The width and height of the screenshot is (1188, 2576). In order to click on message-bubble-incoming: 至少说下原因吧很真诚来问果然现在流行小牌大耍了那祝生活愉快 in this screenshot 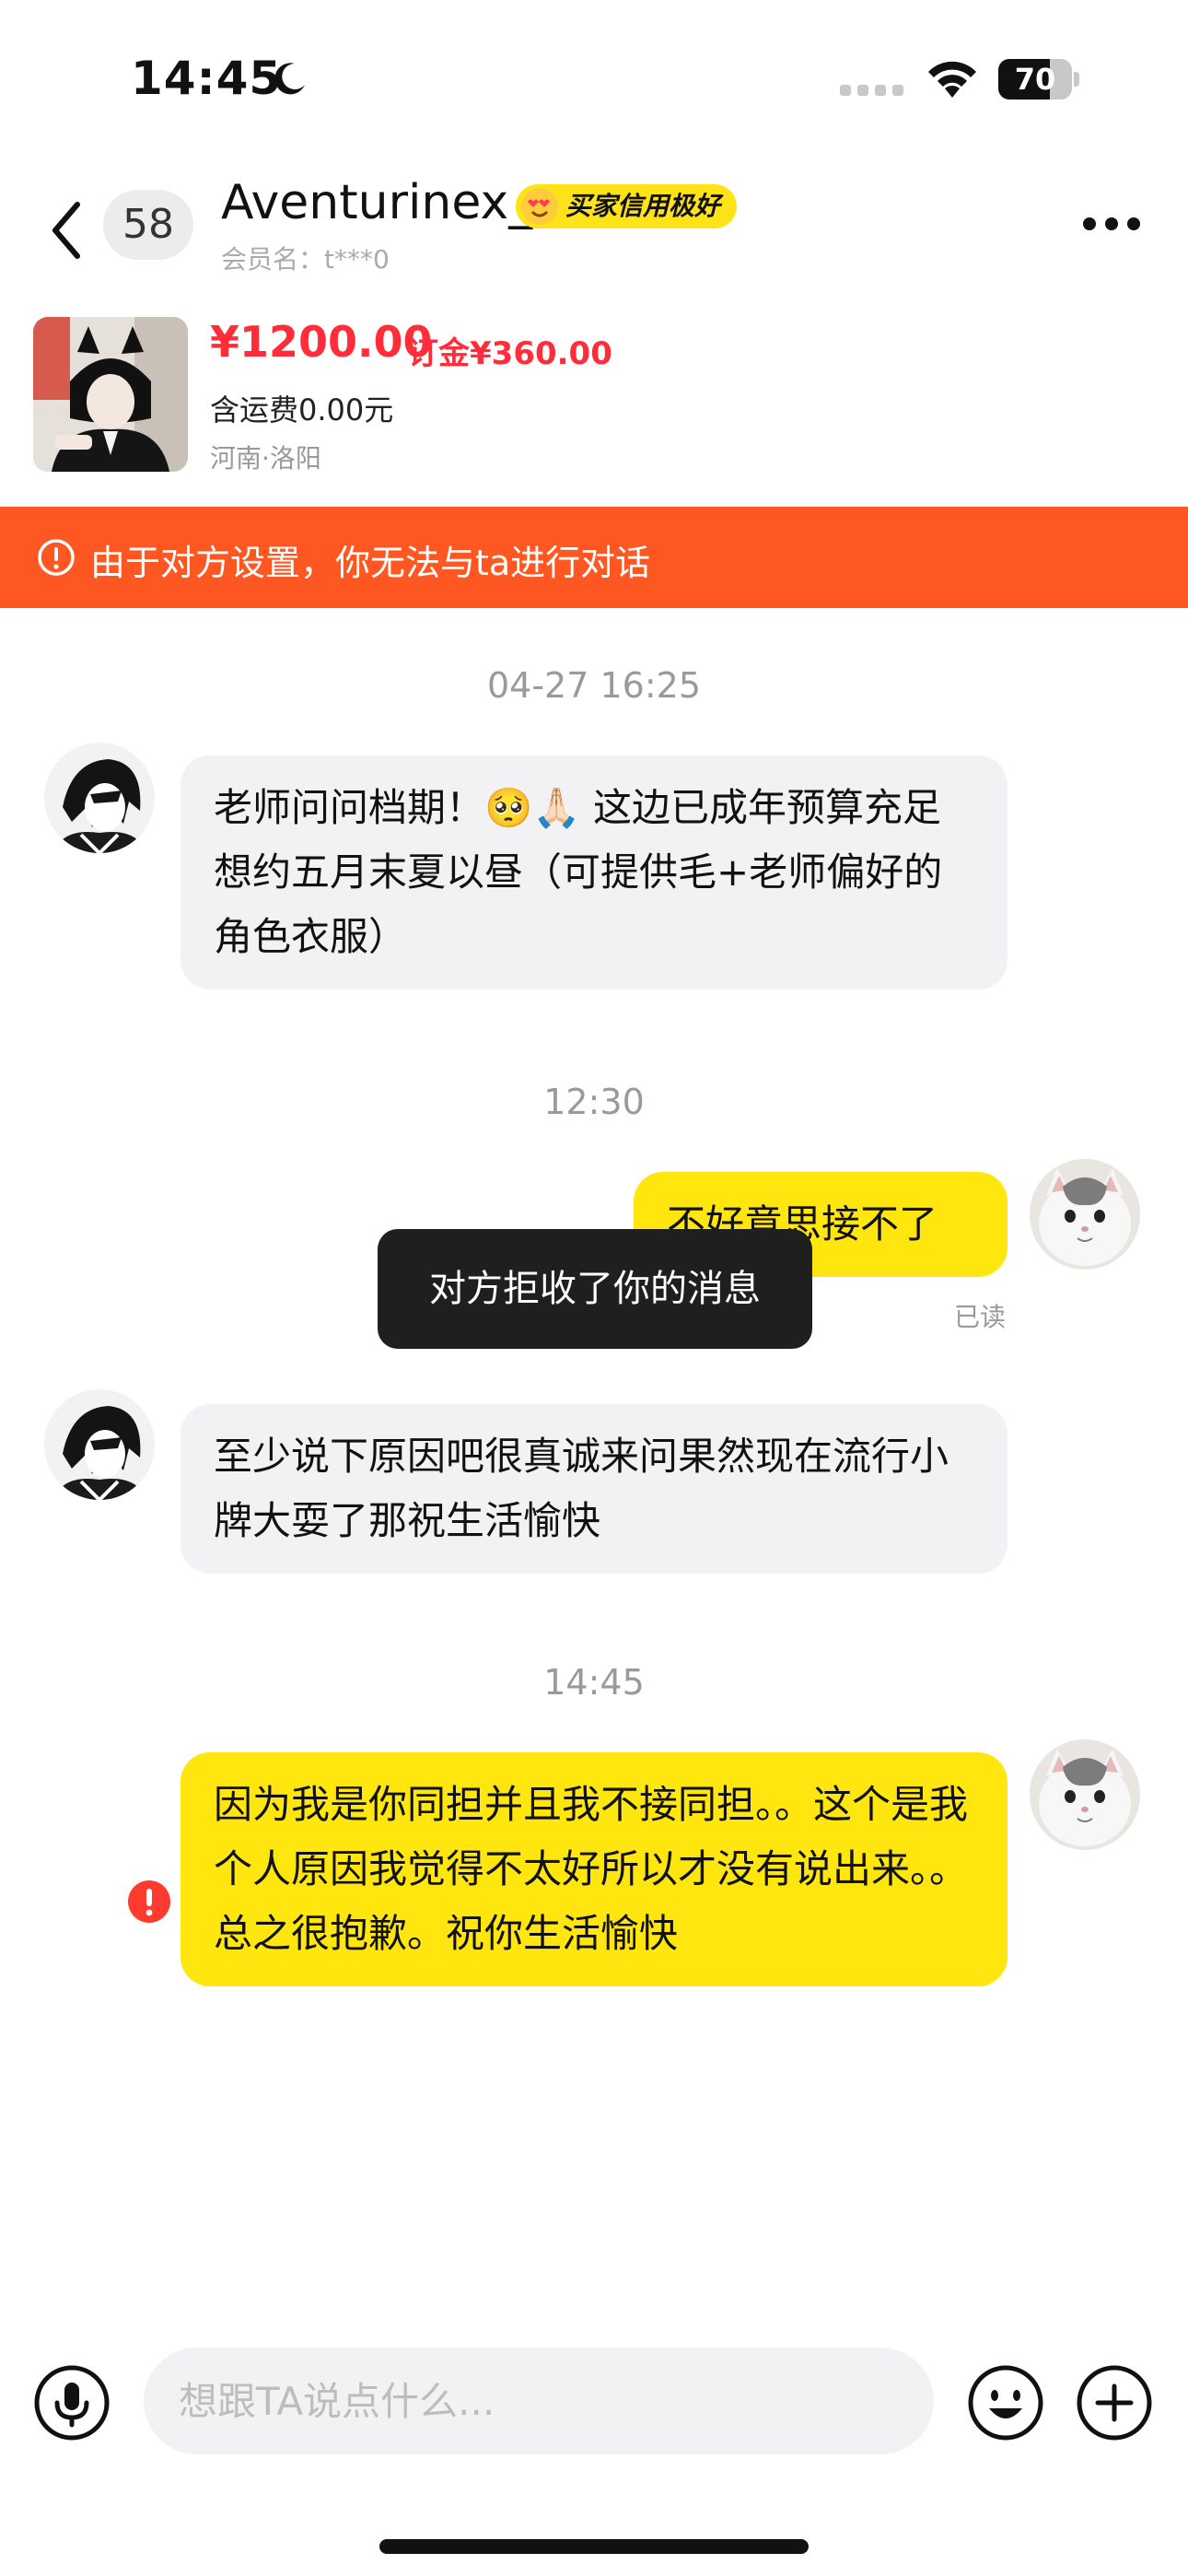, I will do `click(594, 1489)`.